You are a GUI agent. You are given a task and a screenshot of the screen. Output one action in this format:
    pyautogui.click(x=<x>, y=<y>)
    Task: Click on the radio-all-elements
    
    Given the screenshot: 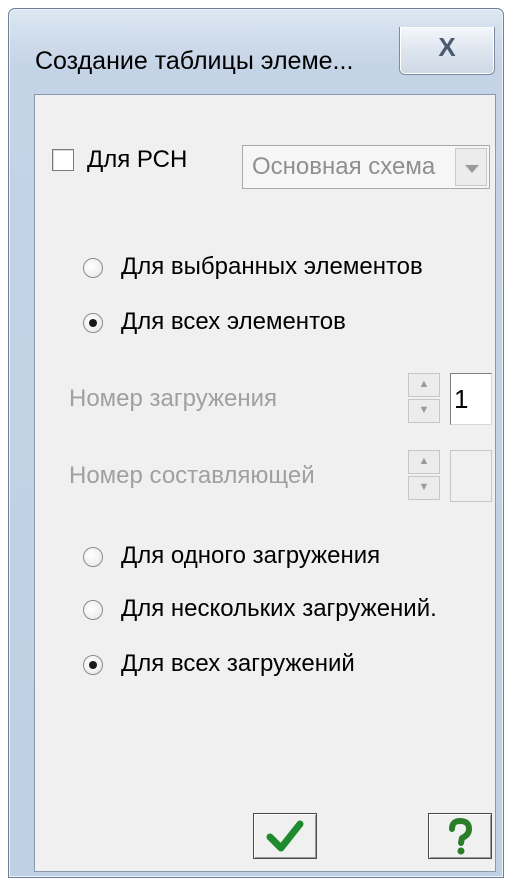 What is the action you would take?
    pyautogui.click(x=93, y=323)
    